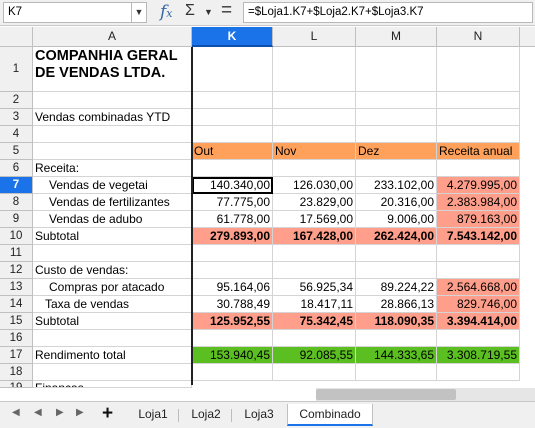 The image size is (535, 428). Describe the element at coordinates (60, 412) in the screenshot. I see `next-sheet-icon: ▶` at that location.